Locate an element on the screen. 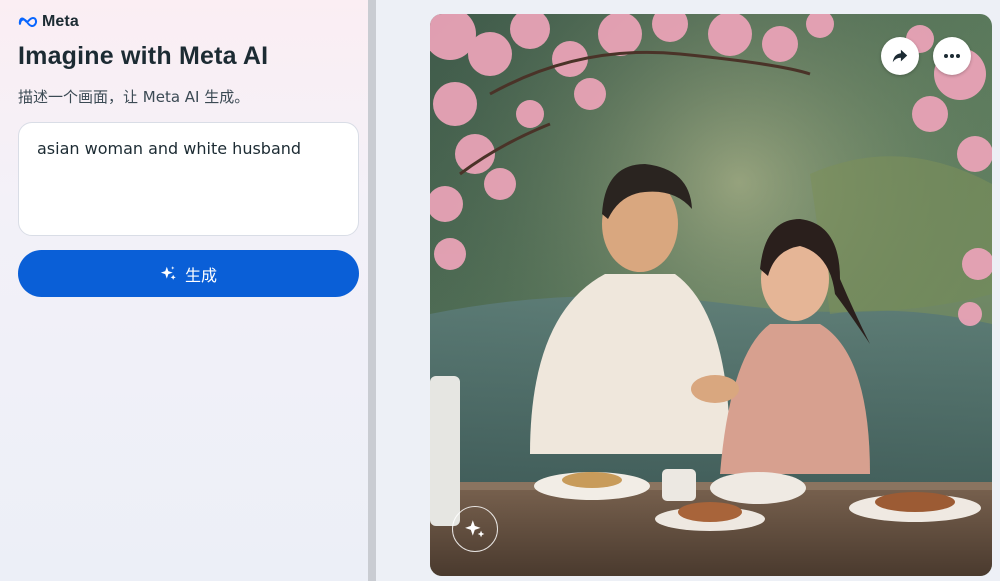 This screenshot has height=581, width=1000. brand: Meta is located at coordinates (48, 22).